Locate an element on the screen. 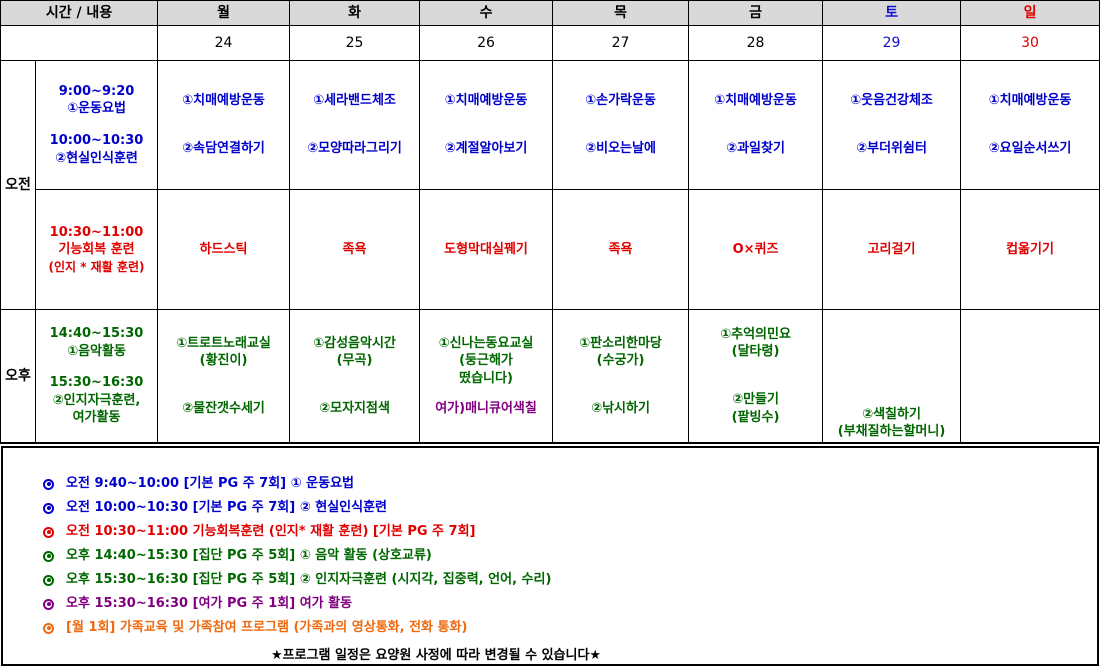  date-sun: 30 is located at coordinates (1030, 43).